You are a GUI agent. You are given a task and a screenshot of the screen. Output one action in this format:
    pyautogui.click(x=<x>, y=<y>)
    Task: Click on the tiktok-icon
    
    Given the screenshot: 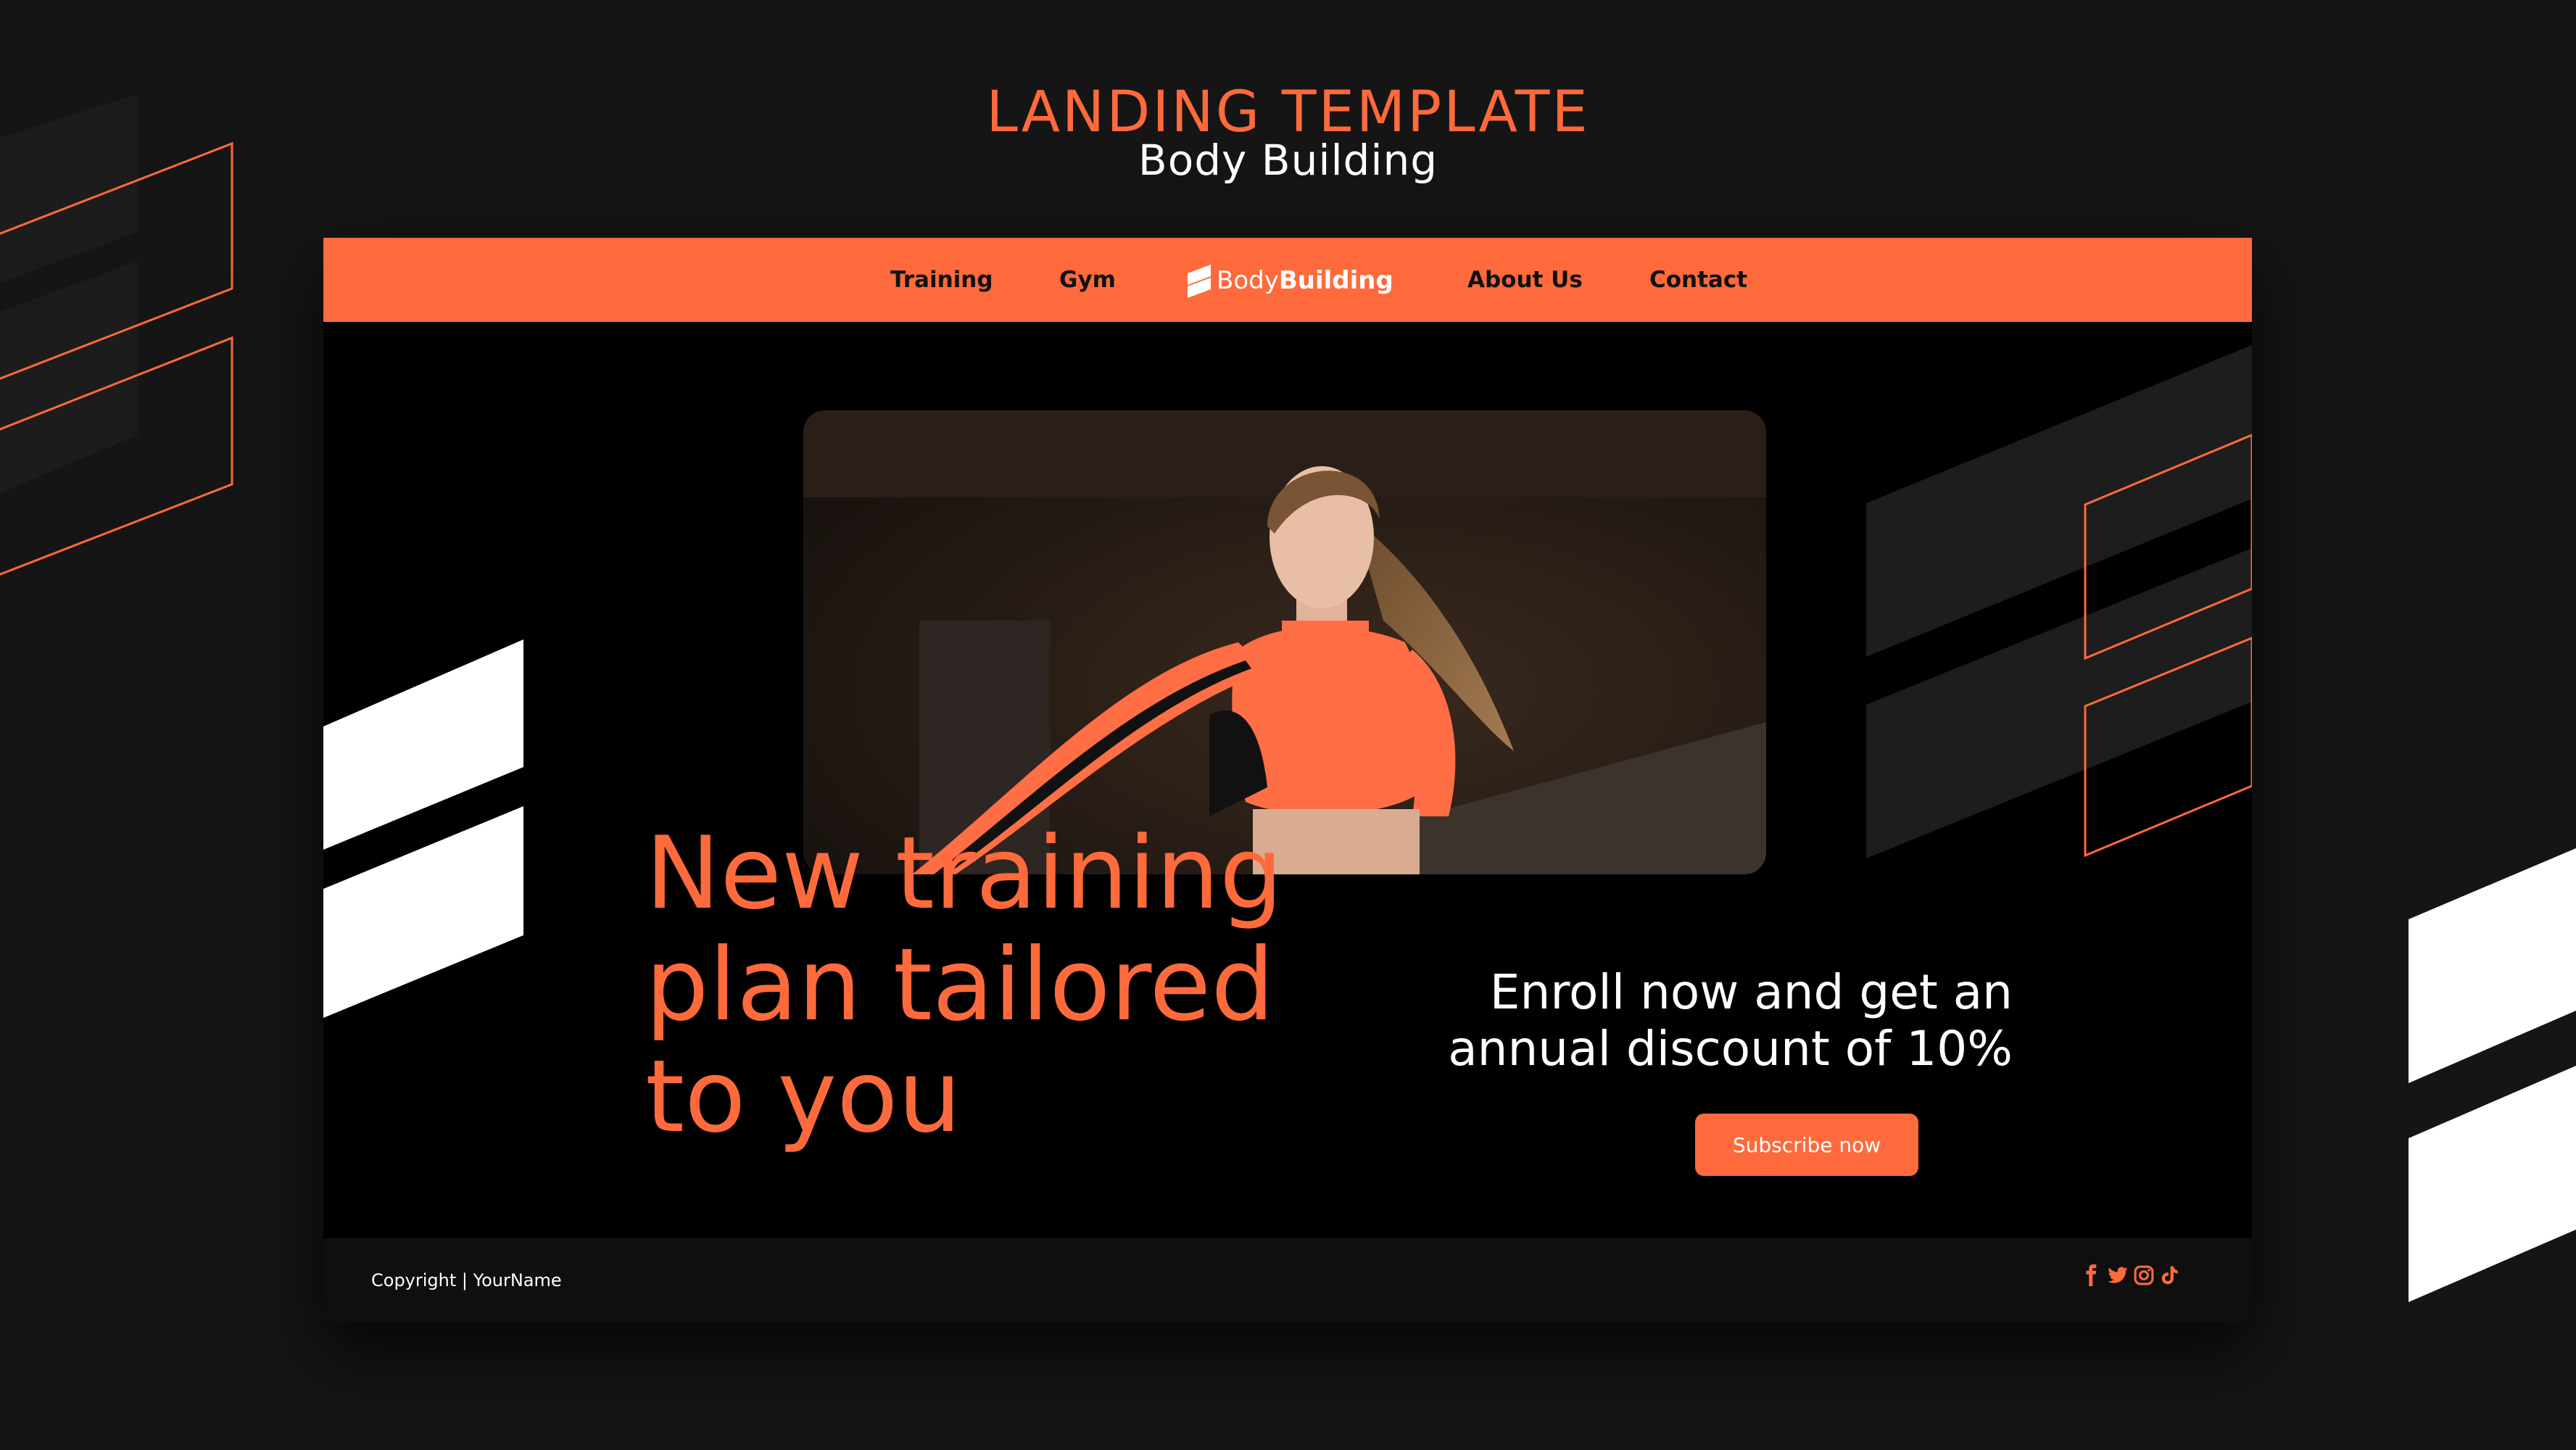 What is the action you would take?
    pyautogui.click(x=2170, y=1275)
    